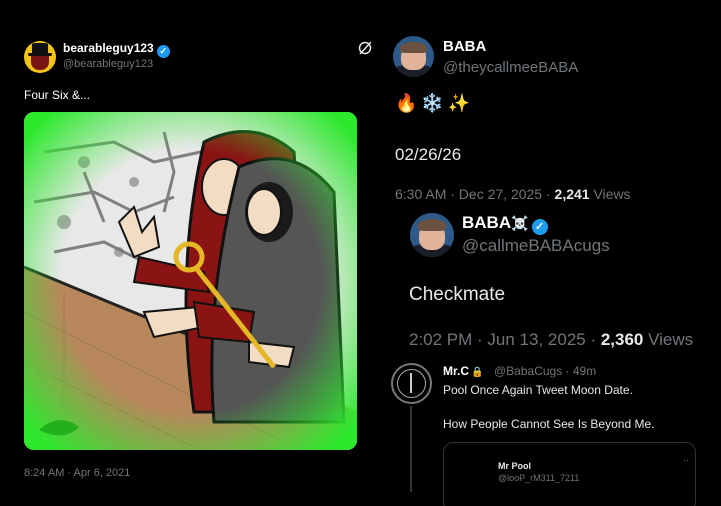 This screenshot has height=506, width=721. What do you see at coordinates (477, 372) in the screenshot?
I see `lock-icon: 🔒` at bounding box center [477, 372].